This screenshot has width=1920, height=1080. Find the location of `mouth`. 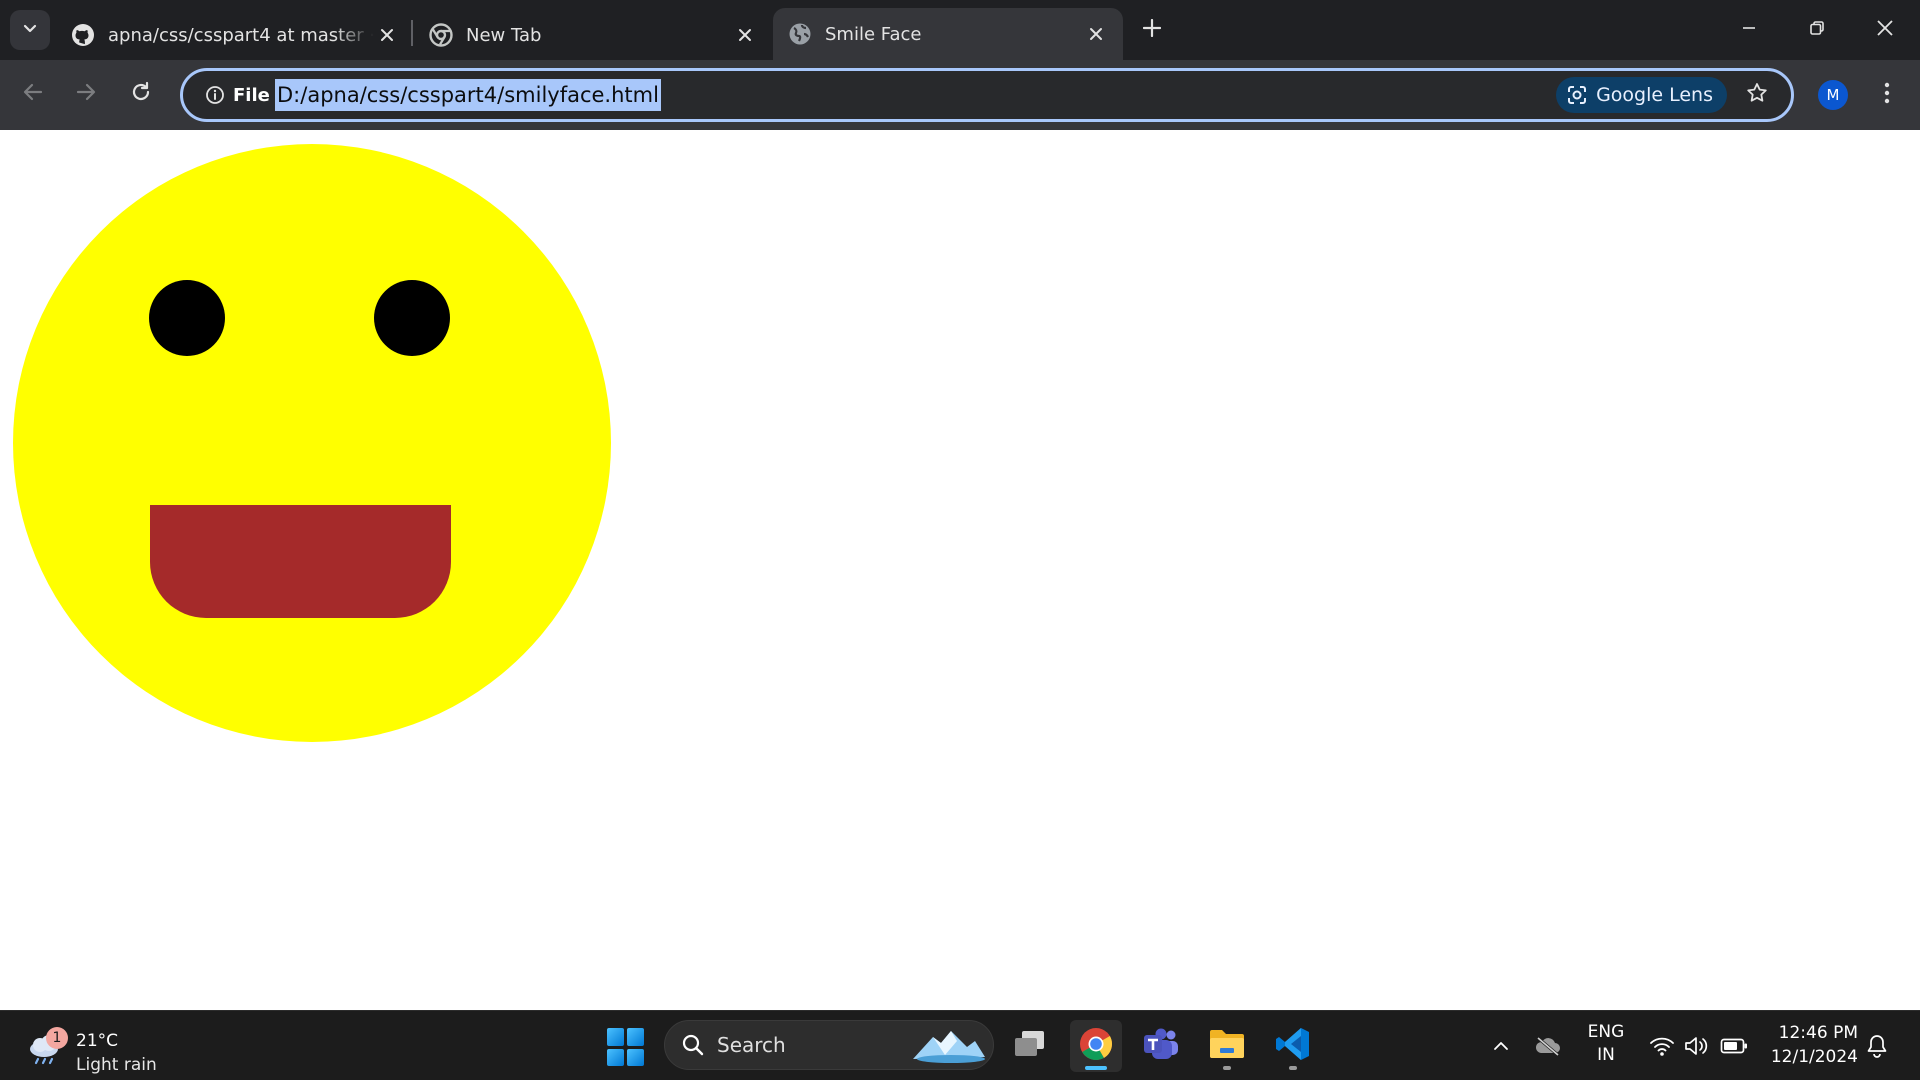

mouth is located at coordinates (300, 561).